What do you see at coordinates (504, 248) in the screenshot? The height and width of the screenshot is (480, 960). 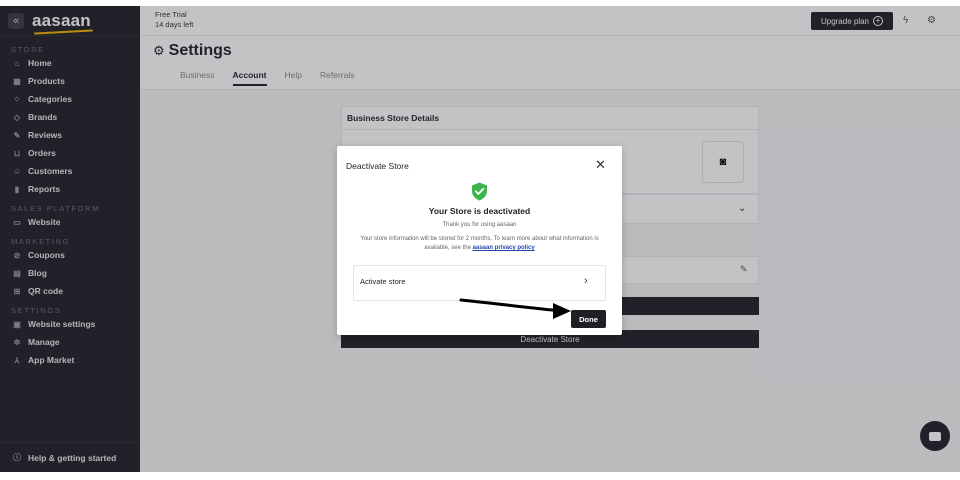 I see `privacy-policy-link: aasaan privacy policy` at bounding box center [504, 248].